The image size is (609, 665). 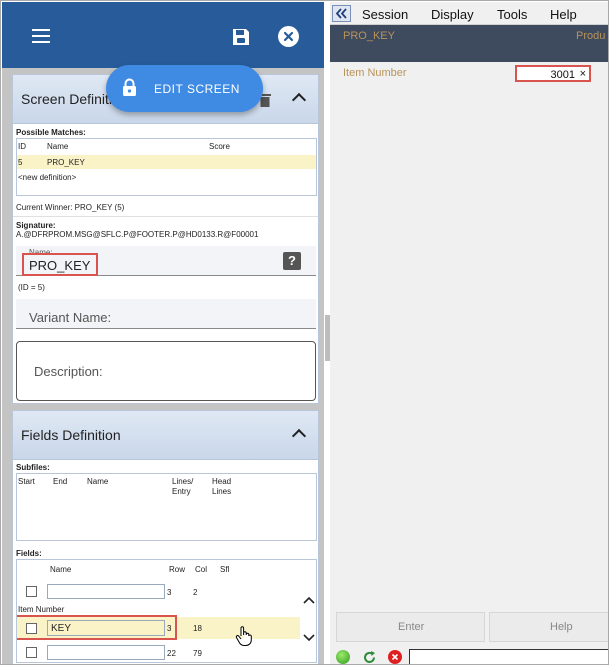 I want to click on description-placeholder: Description:, so click(x=68, y=371).